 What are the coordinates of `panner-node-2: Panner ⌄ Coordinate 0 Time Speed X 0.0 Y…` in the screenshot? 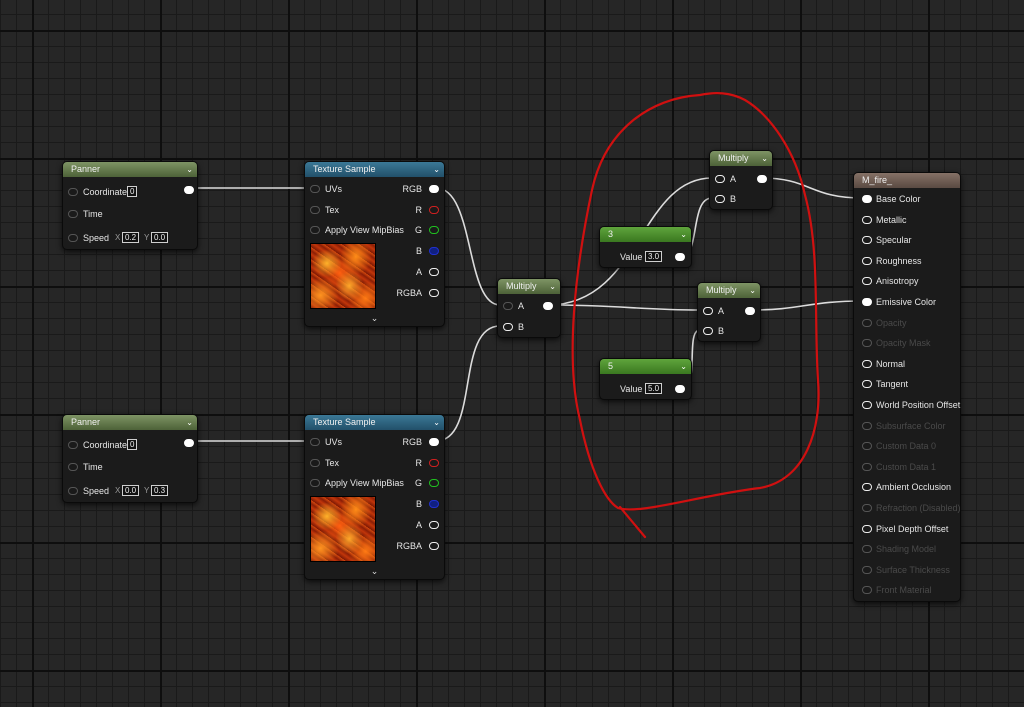 It's located at (130, 458).